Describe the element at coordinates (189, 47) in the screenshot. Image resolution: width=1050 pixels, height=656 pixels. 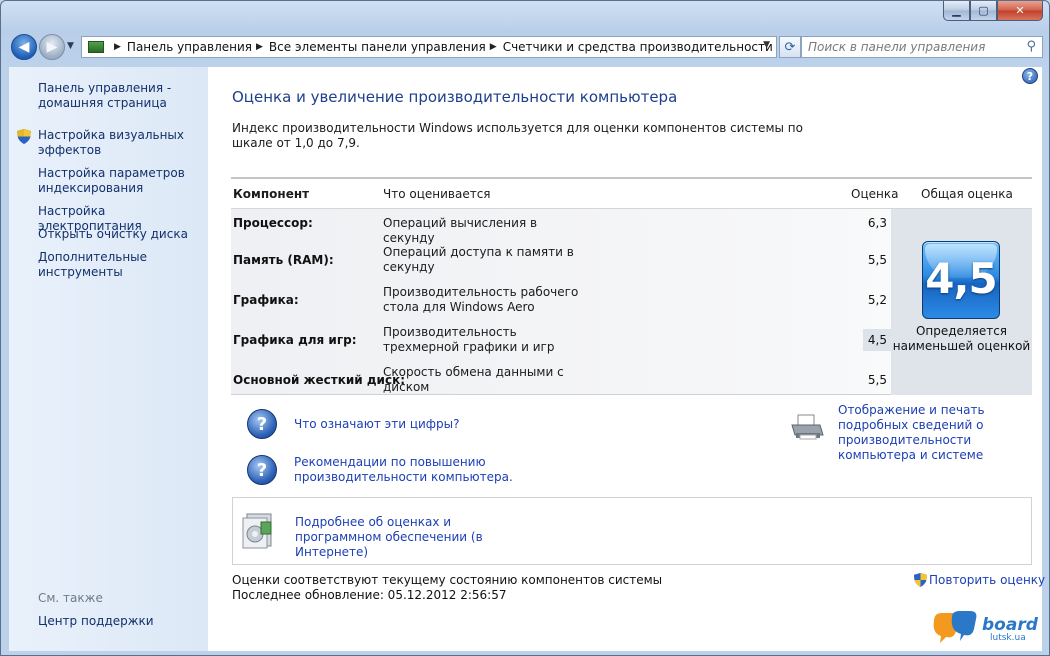
I see `breadcrumb-control-panel: Панель управления` at that location.